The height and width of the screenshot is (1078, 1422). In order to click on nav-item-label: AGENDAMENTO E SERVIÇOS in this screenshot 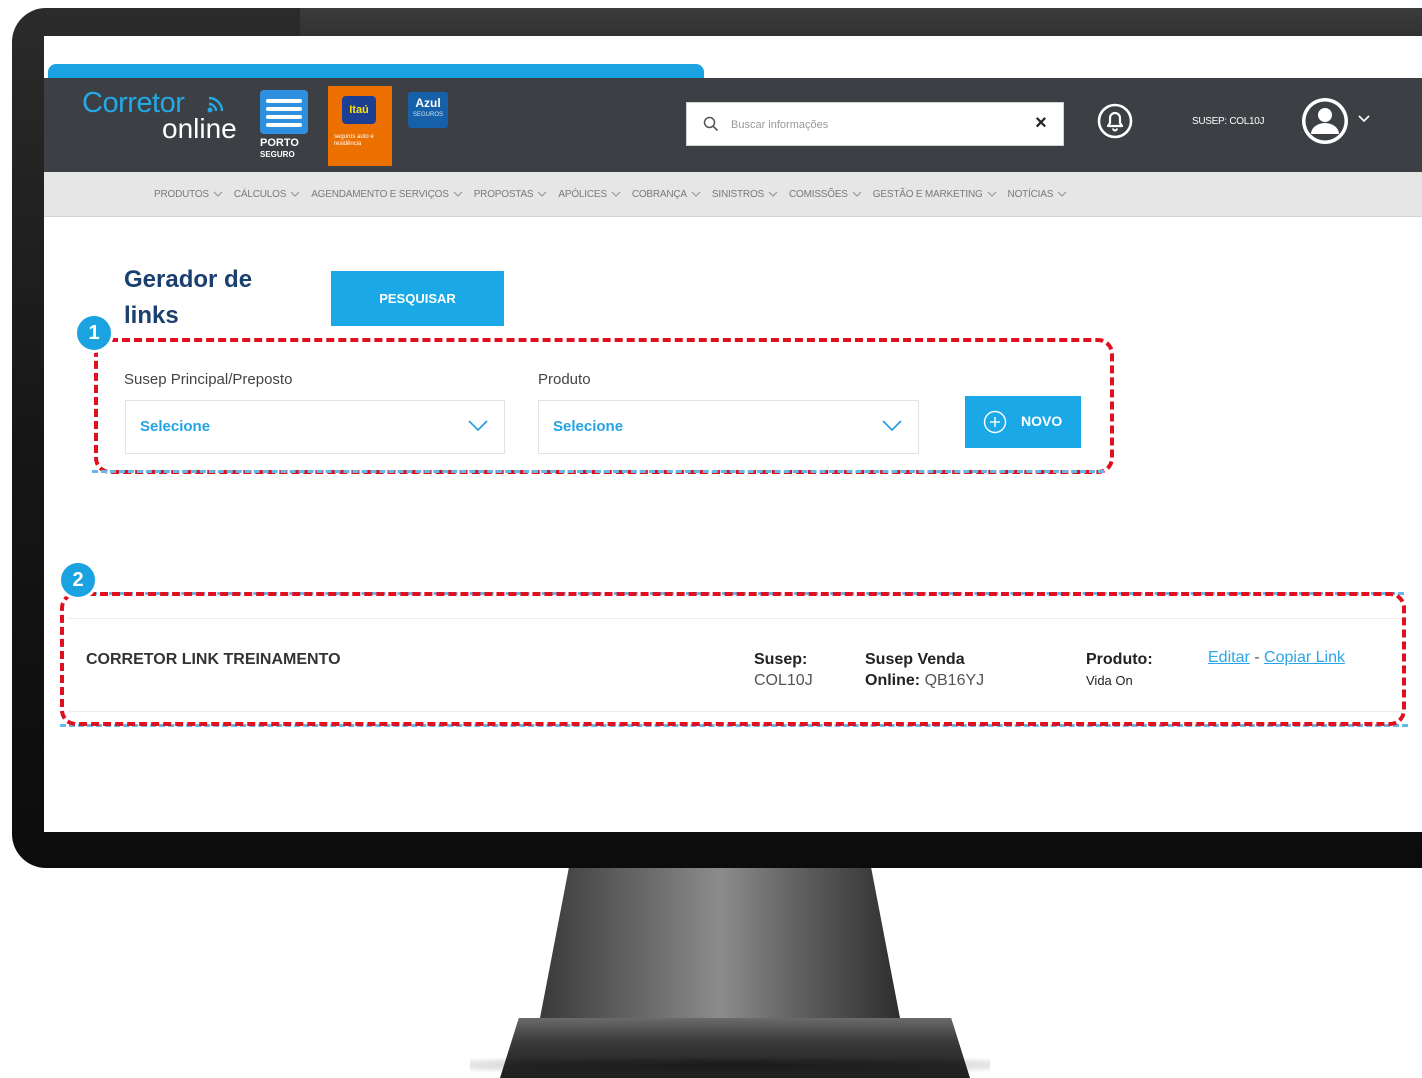, I will do `click(380, 194)`.